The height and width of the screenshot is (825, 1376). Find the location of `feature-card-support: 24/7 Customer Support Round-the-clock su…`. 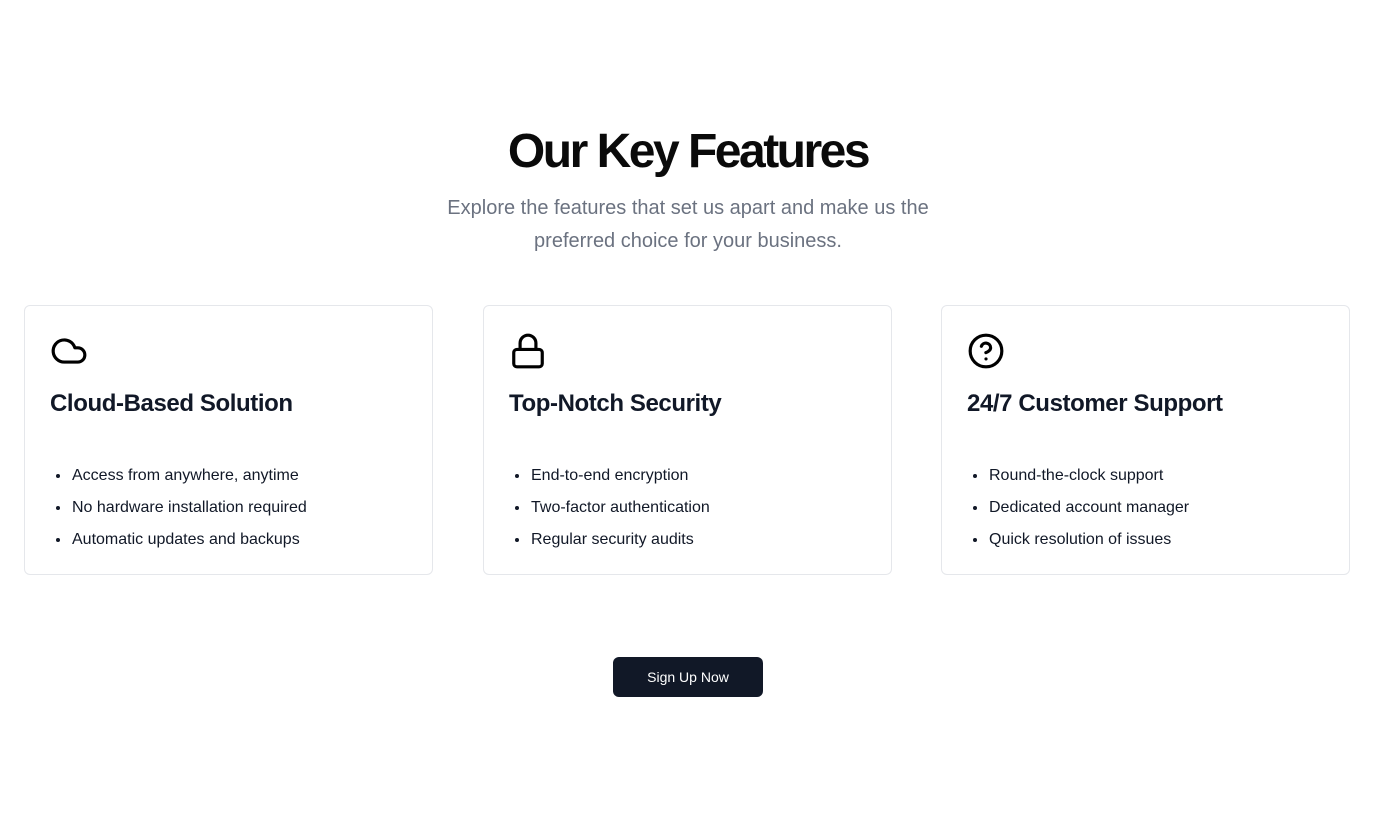

feature-card-support: 24/7 Customer Support Round-the-clock su… is located at coordinates (1145, 440).